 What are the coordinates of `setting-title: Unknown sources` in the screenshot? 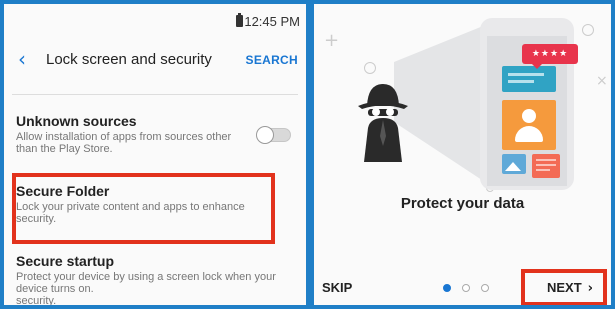 It's located at (76, 121).